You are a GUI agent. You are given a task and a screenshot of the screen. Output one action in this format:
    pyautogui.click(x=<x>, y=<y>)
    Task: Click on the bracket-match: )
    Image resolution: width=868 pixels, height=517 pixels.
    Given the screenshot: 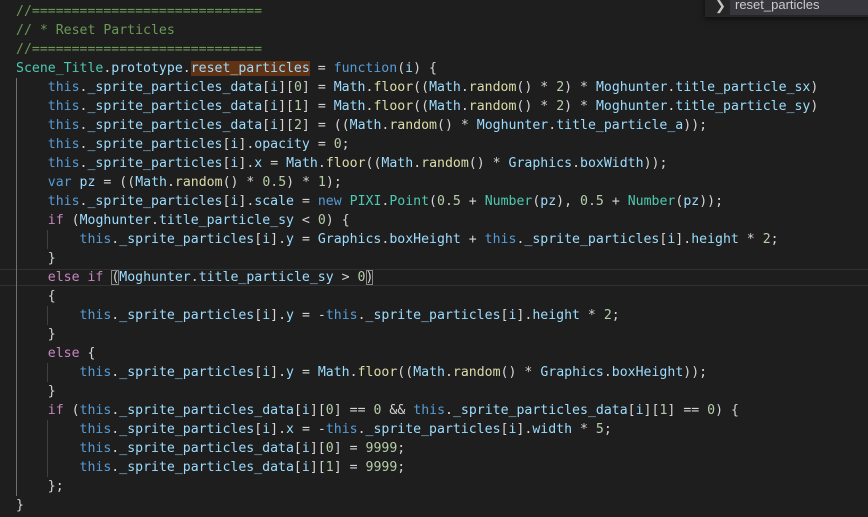 What is the action you would take?
    pyautogui.click(x=369, y=277)
    